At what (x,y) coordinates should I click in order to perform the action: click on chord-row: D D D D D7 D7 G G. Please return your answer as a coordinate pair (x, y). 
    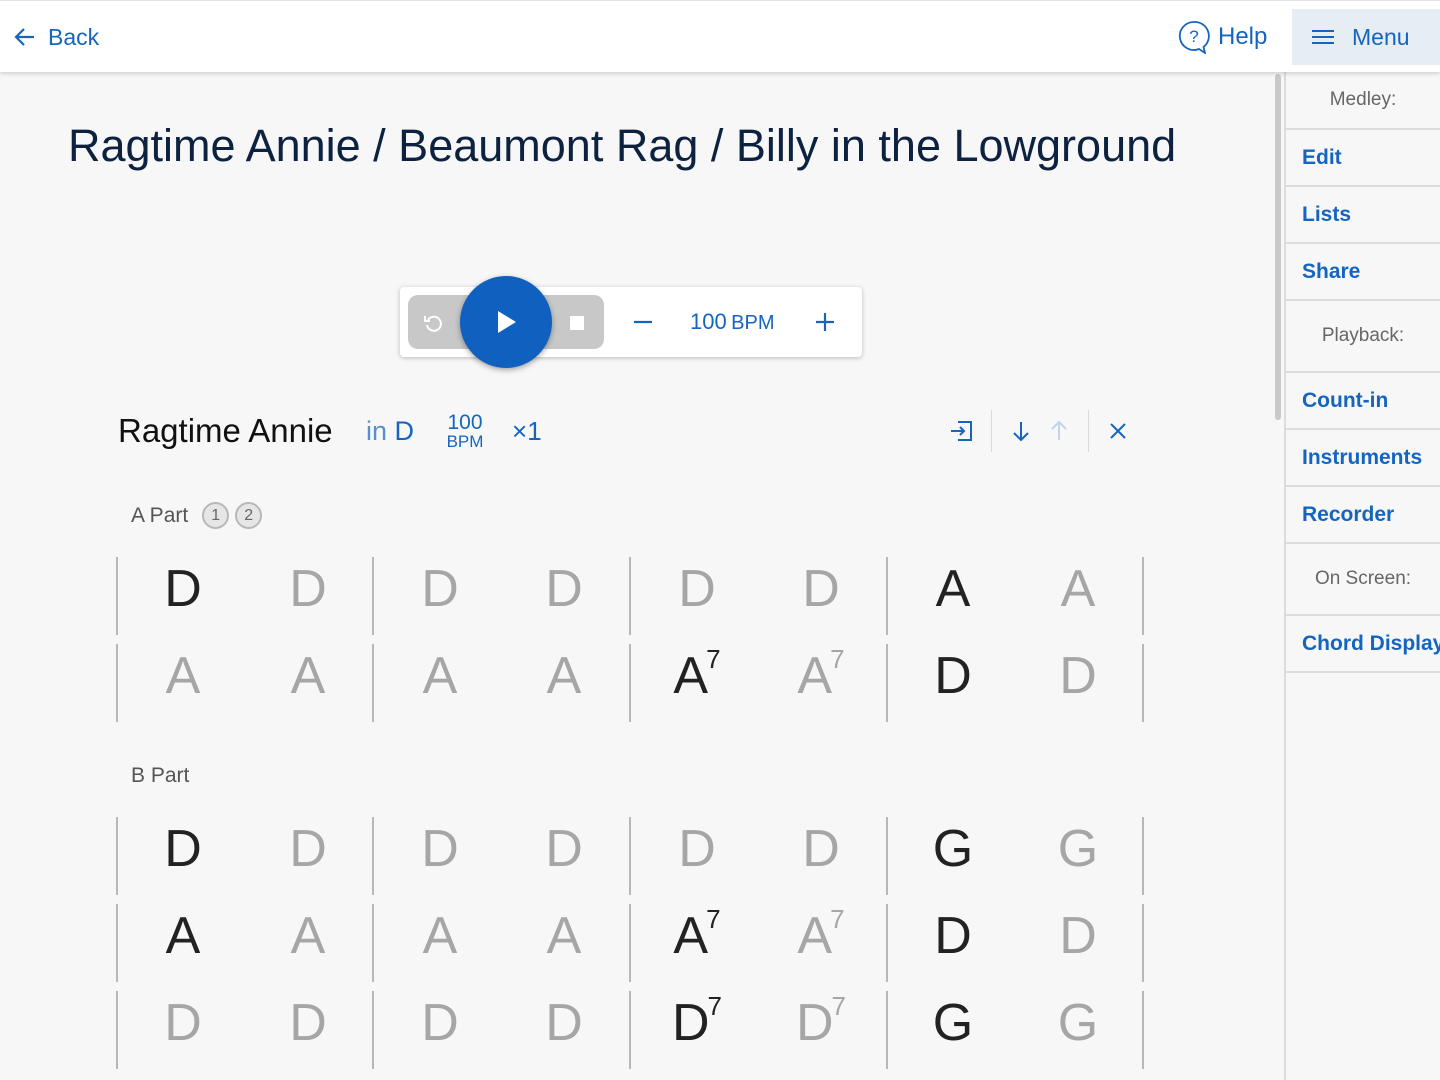
    Looking at the image, I should click on (631, 1030).